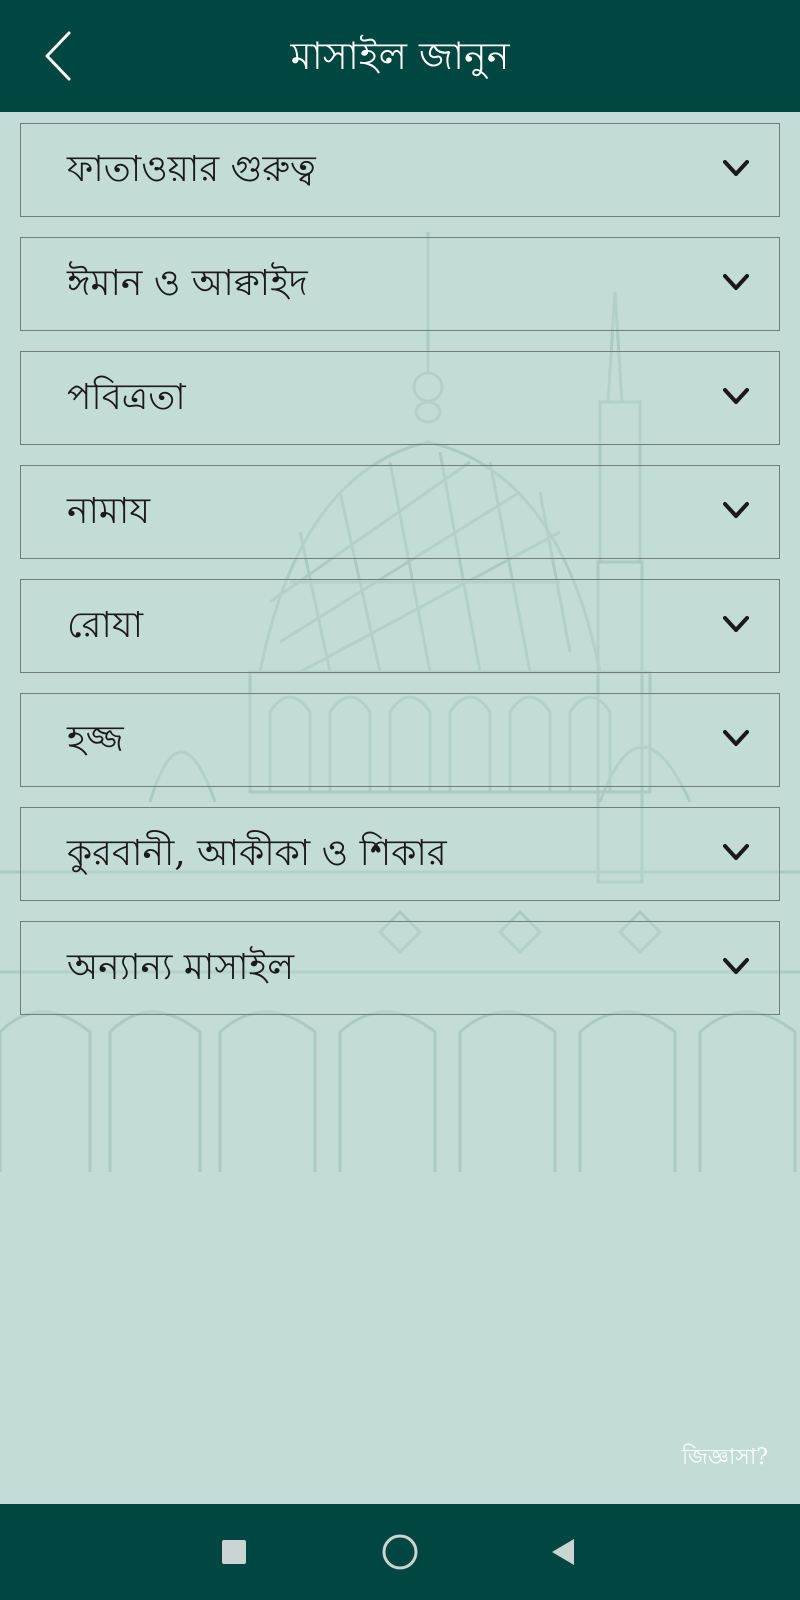 The height and width of the screenshot is (1600, 800). Describe the element at coordinates (257, 853) in the screenshot. I see `category-label: কুরবানী, আকীকা ও শিকার` at that location.